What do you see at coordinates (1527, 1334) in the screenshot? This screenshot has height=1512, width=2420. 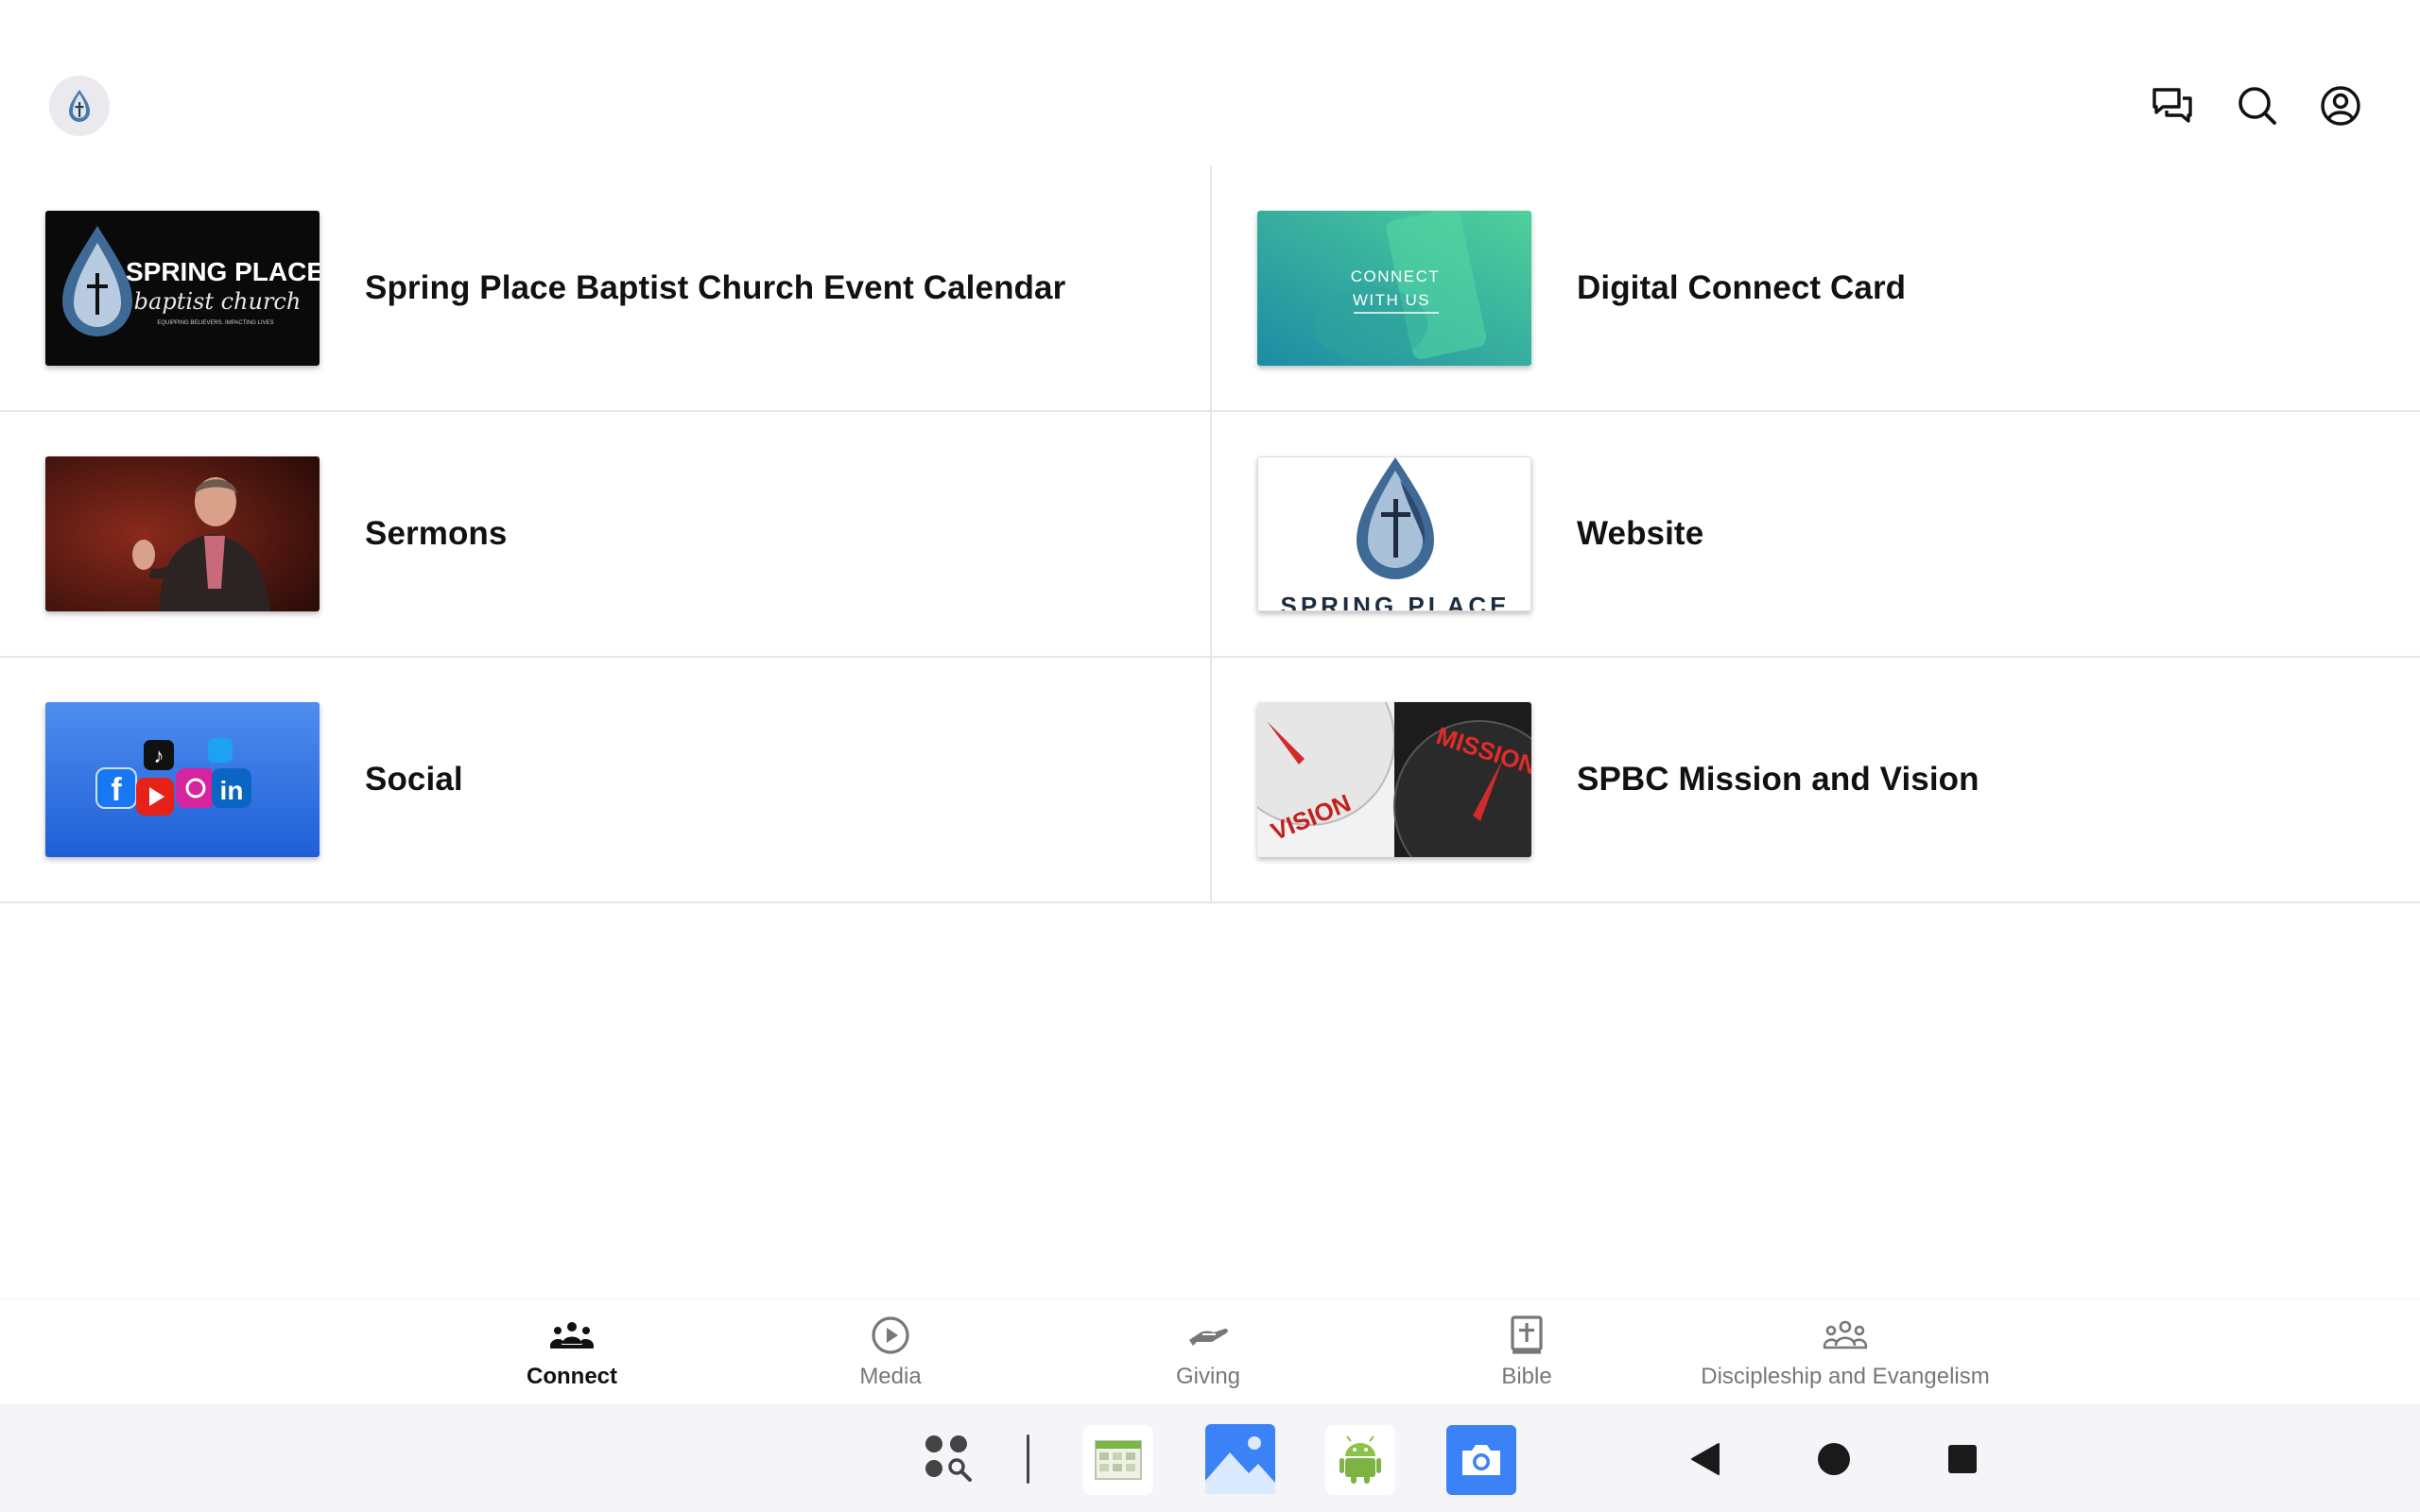 I see `bible-icon` at bounding box center [1527, 1334].